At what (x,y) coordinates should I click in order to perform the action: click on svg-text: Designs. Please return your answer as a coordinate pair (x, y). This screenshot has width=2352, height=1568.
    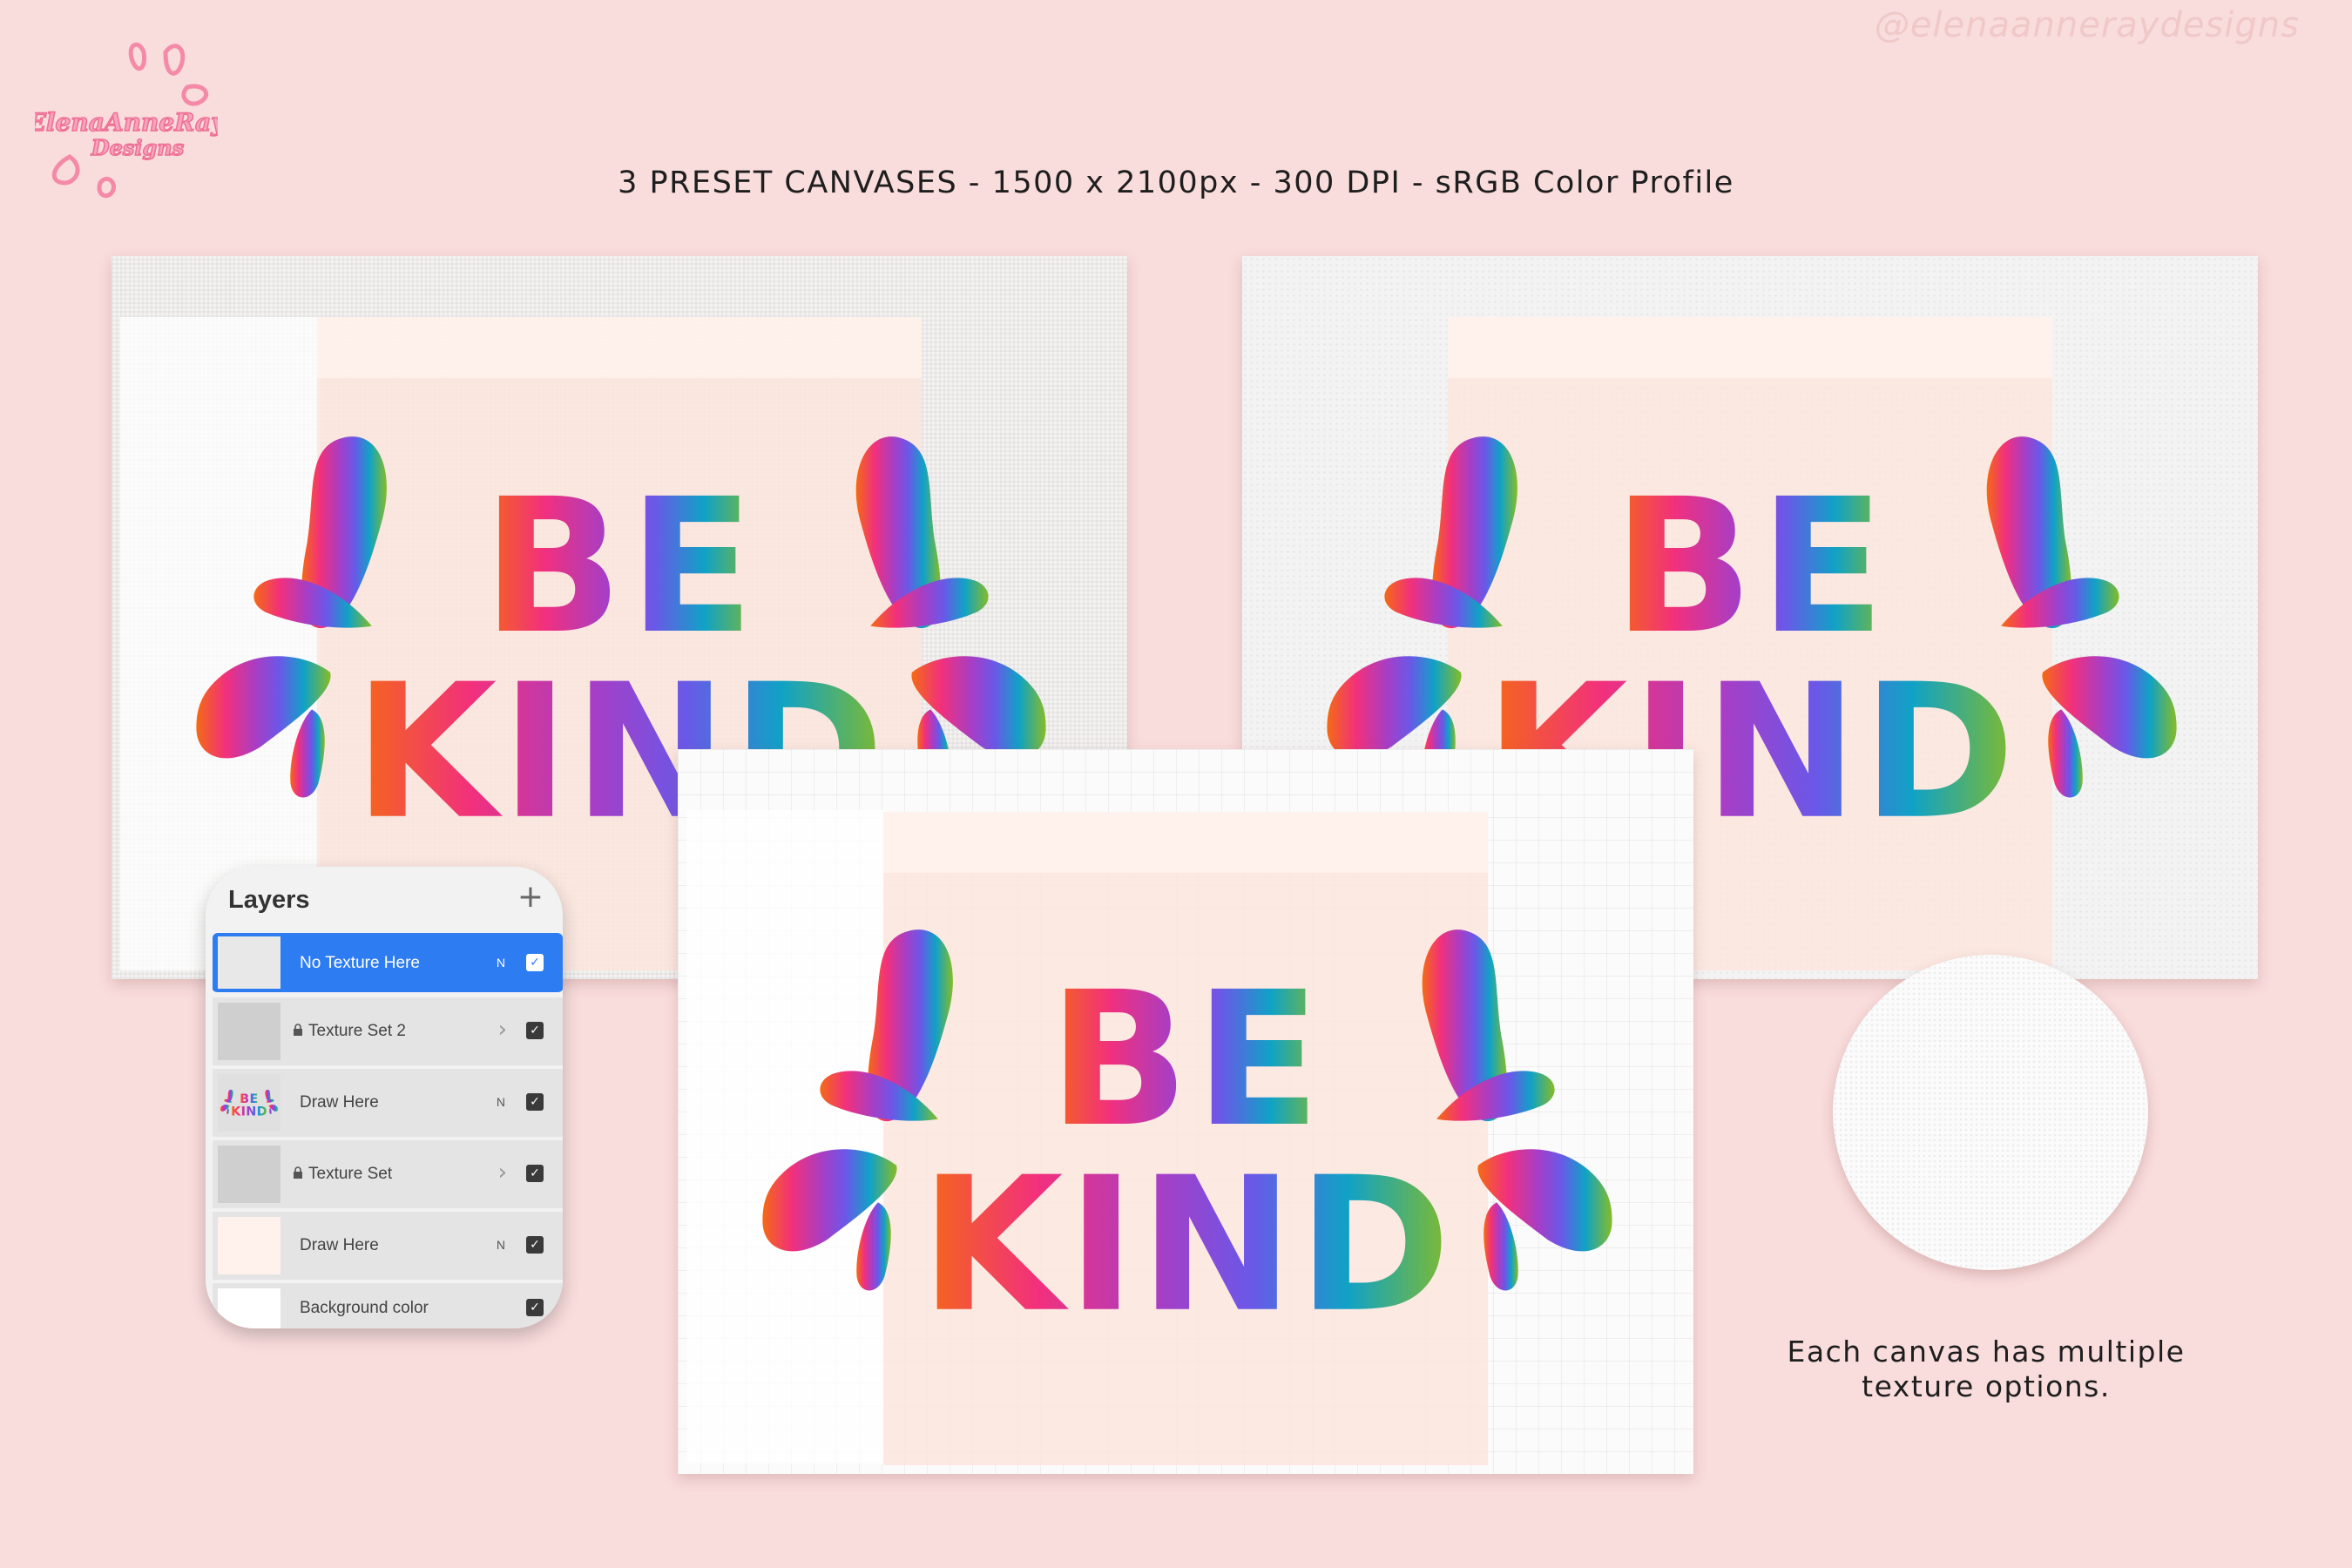
    Looking at the image, I should click on (138, 147).